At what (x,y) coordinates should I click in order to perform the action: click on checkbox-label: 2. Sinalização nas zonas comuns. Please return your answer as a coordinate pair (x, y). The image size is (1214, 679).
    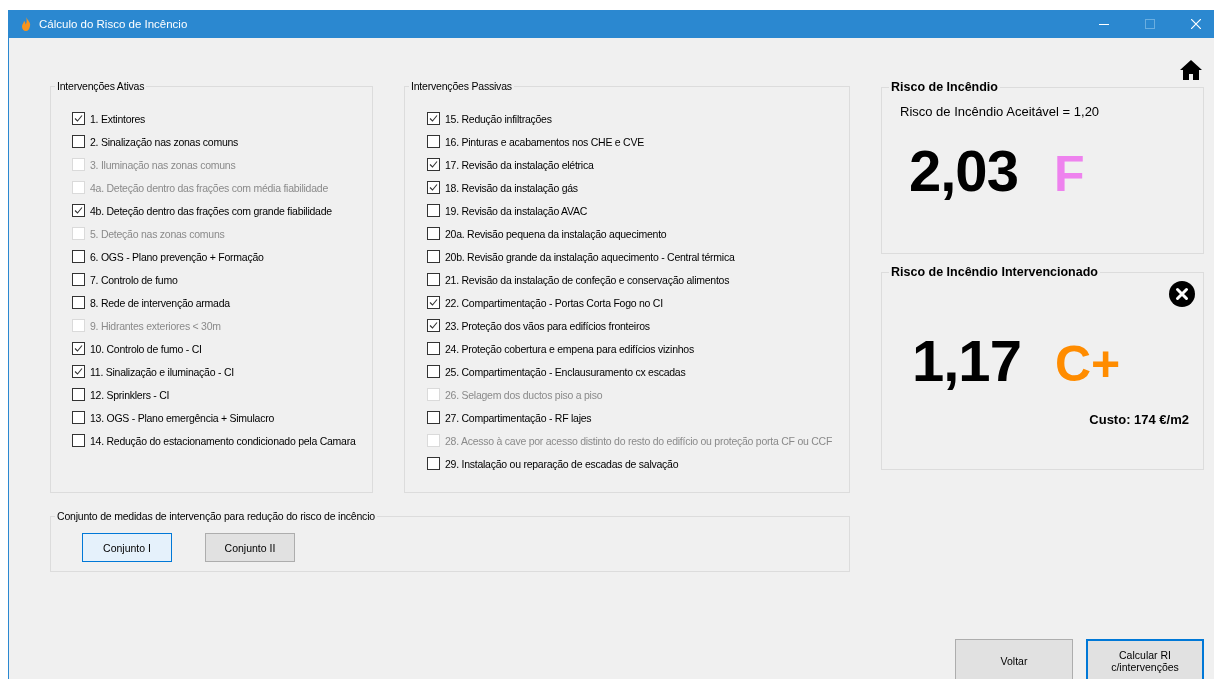
    Looking at the image, I should click on (164, 141).